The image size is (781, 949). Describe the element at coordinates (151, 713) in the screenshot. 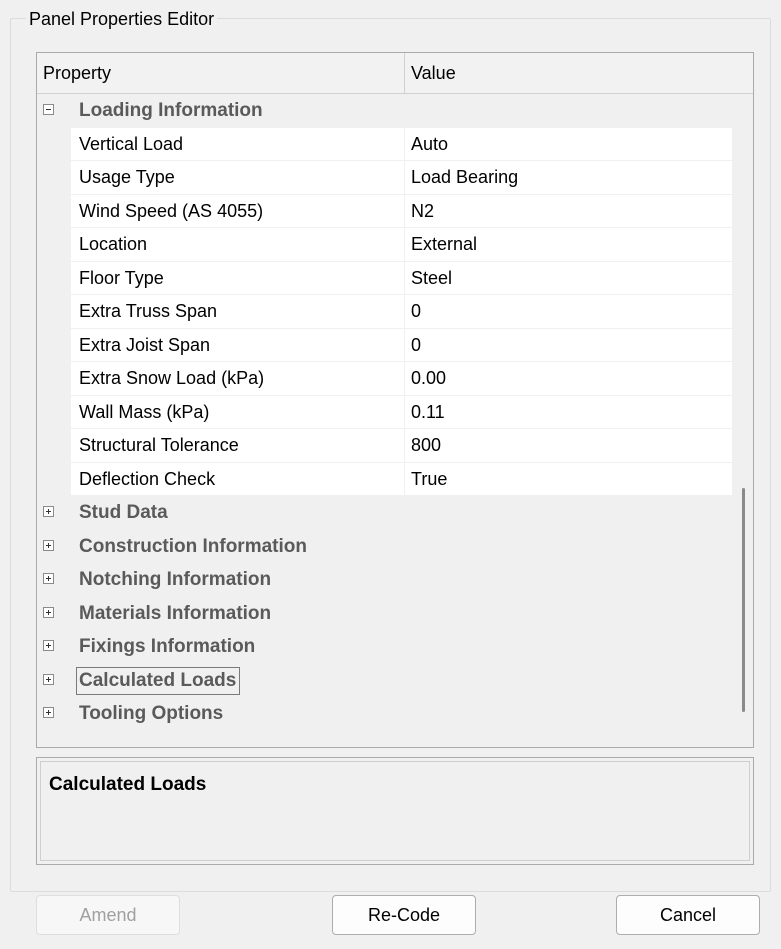

I see `category-label: Tooling Options` at that location.